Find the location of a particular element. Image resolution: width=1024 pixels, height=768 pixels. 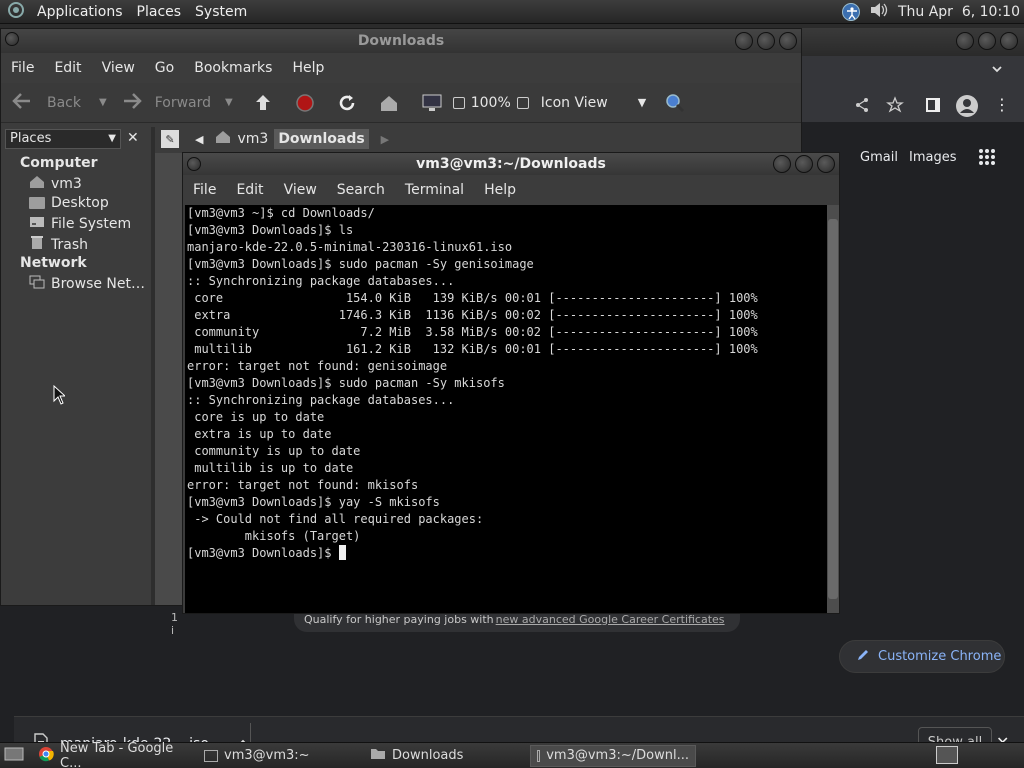

folder-icon is located at coordinates (378, 755).